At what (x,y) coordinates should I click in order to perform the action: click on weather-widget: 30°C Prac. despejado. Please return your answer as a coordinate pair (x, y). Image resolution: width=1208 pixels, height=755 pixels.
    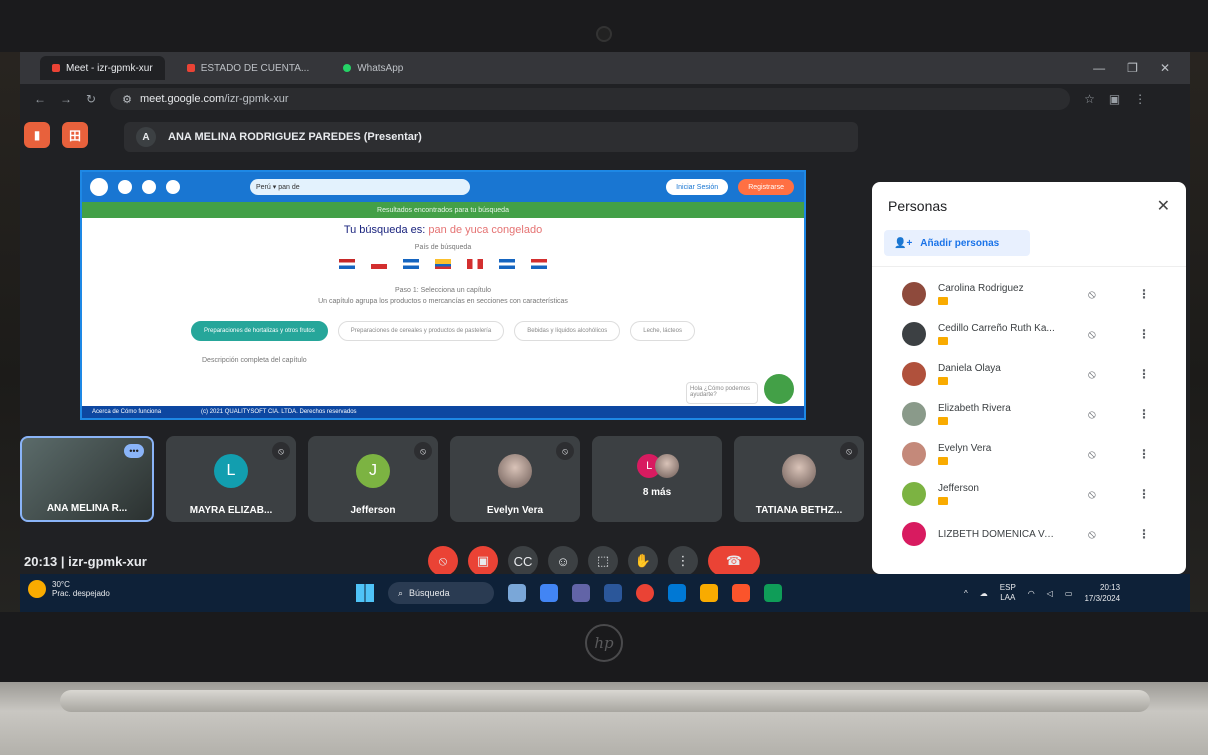
    Looking at the image, I should click on (69, 589).